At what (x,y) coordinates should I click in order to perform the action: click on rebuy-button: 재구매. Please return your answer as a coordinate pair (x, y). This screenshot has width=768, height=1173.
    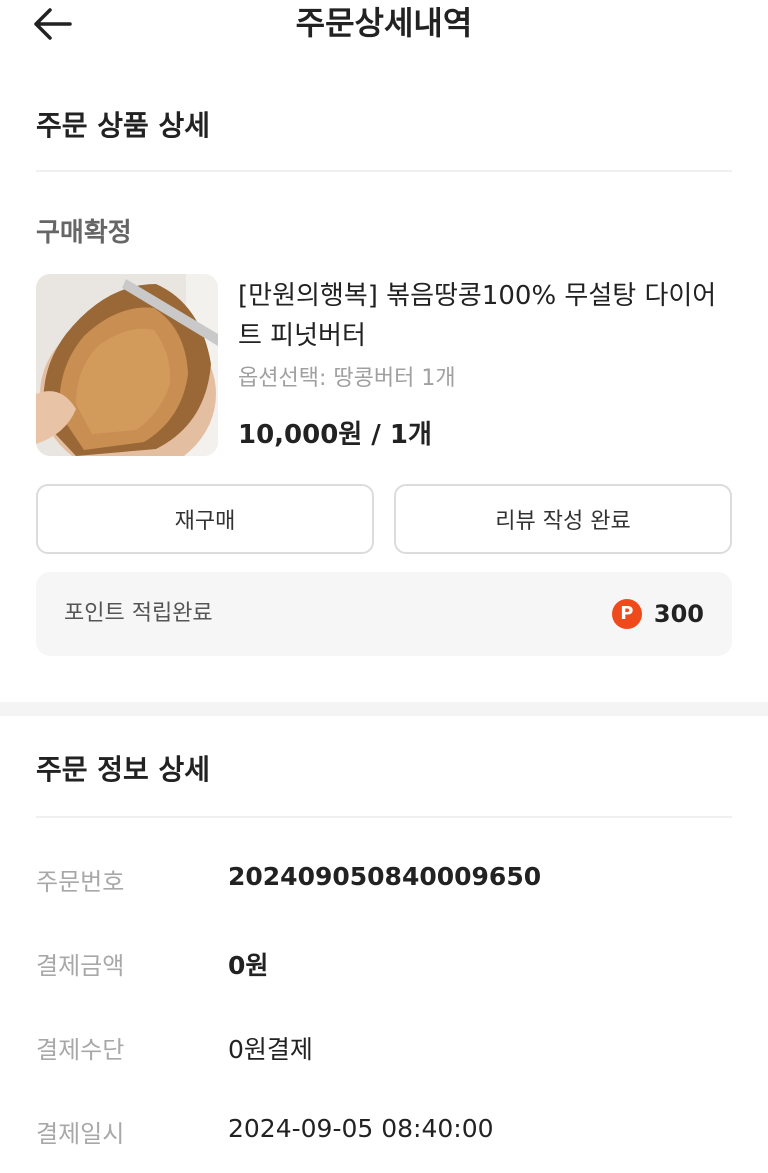
    Looking at the image, I should click on (205, 519).